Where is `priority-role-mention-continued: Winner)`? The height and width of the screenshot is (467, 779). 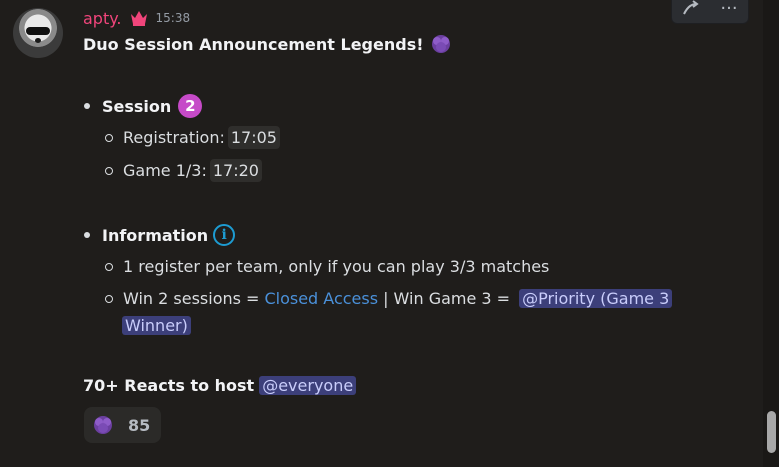
priority-role-mention-continued: Winner) is located at coordinates (156, 325).